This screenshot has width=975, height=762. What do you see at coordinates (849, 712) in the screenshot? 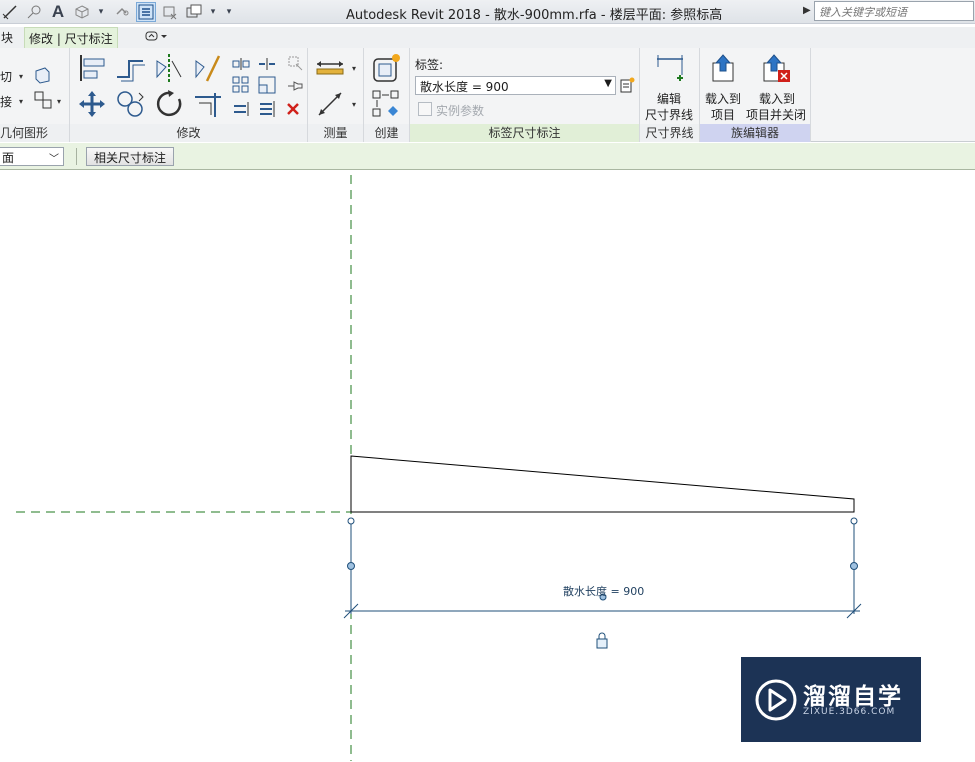
I see `watermark-domain: ZIXUE.3D66.COM` at bounding box center [849, 712].